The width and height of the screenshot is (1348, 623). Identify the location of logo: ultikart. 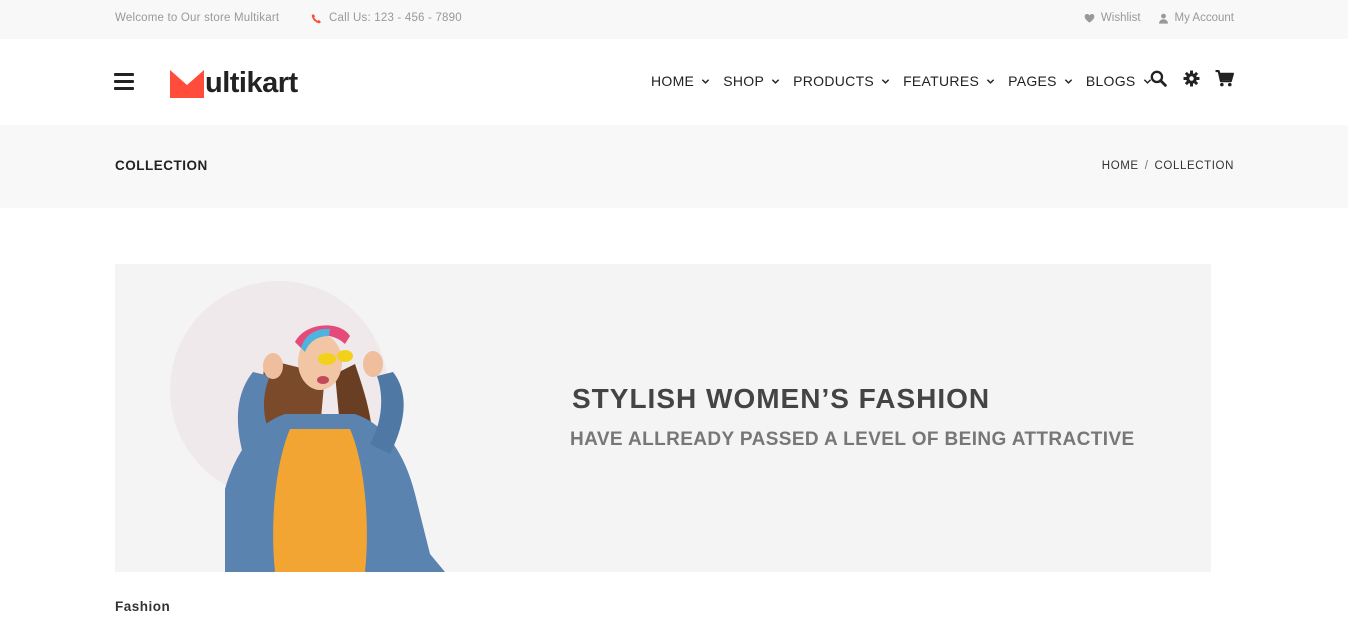
(234, 82).